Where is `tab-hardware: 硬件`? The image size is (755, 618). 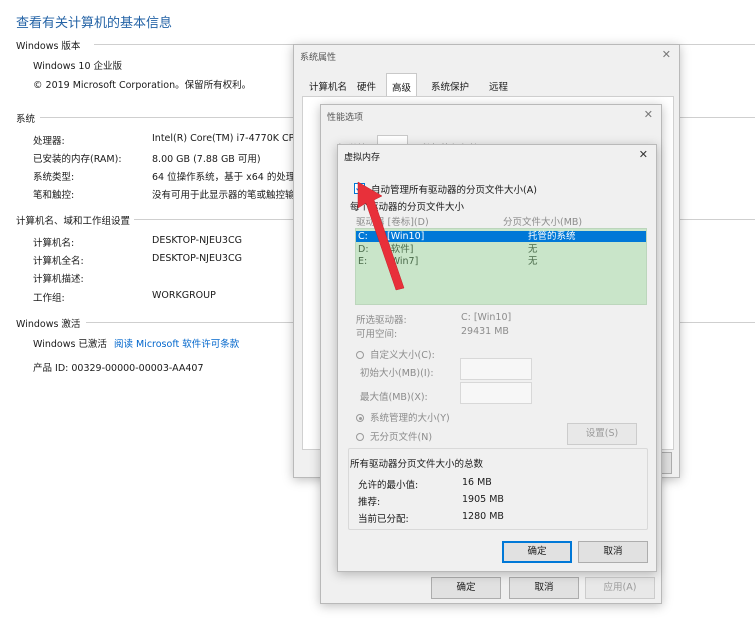 tab-hardware: 硬件 is located at coordinates (366, 86).